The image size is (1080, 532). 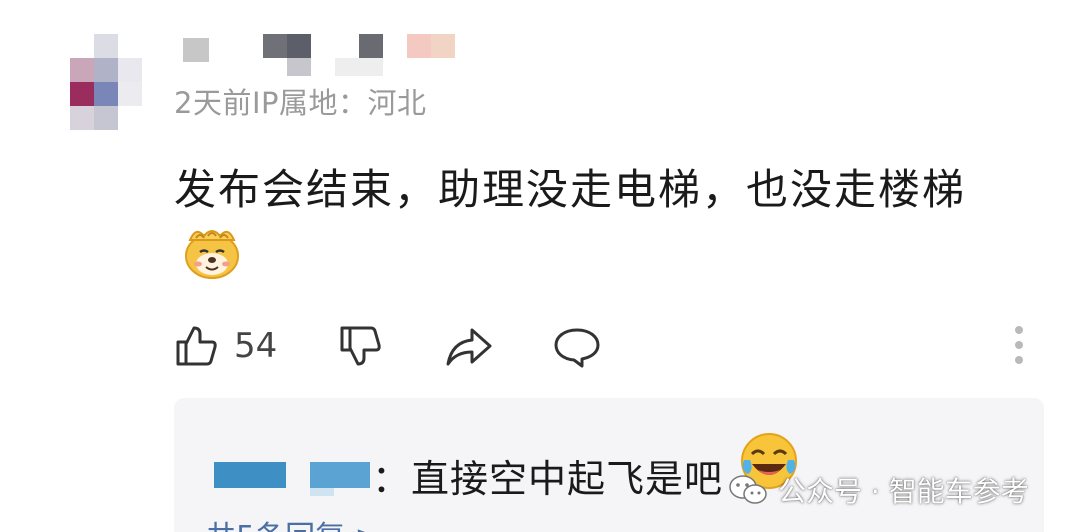 I want to click on view-replies-link: 共5条回复 >, so click(x=293, y=522).